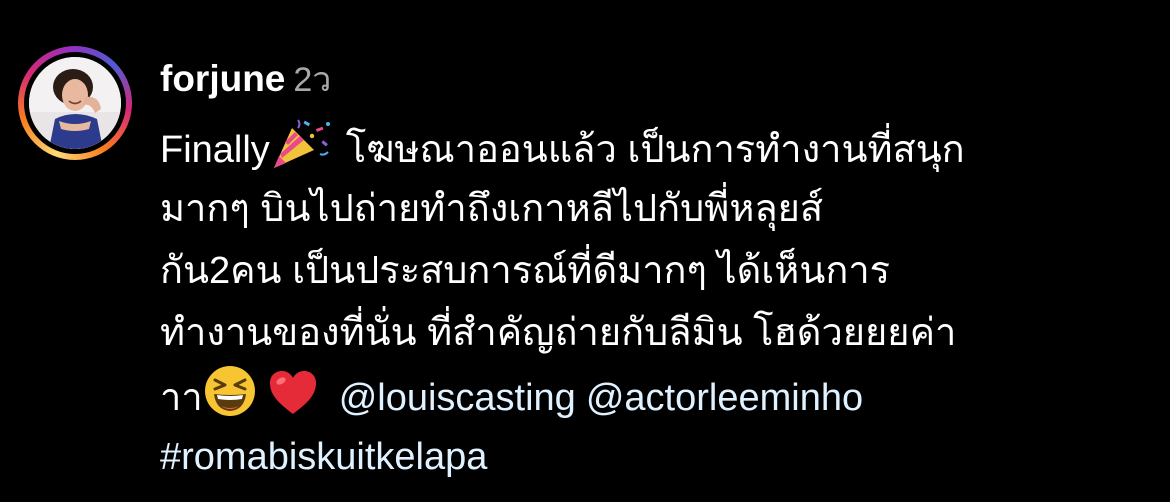 The height and width of the screenshot is (502, 1170). What do you see at coordinates (323, 457) in the screenshot?
I see `hashtag-link: #romabiskuitkelapa` at bounding box center [323, 457].